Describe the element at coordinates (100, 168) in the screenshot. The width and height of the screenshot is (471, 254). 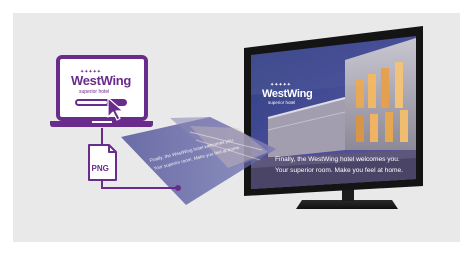
I see `svg-text: PNG` at that location.